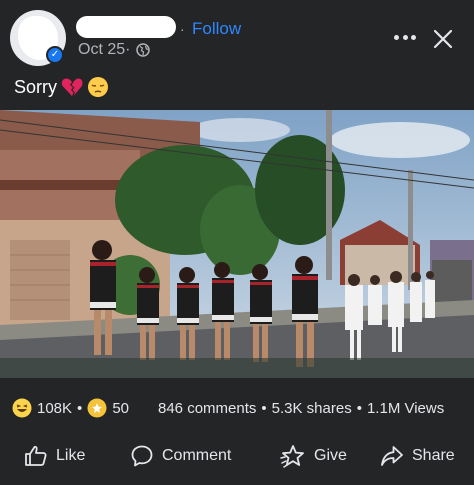  I want to click on haha-icon, so click(22, 408).